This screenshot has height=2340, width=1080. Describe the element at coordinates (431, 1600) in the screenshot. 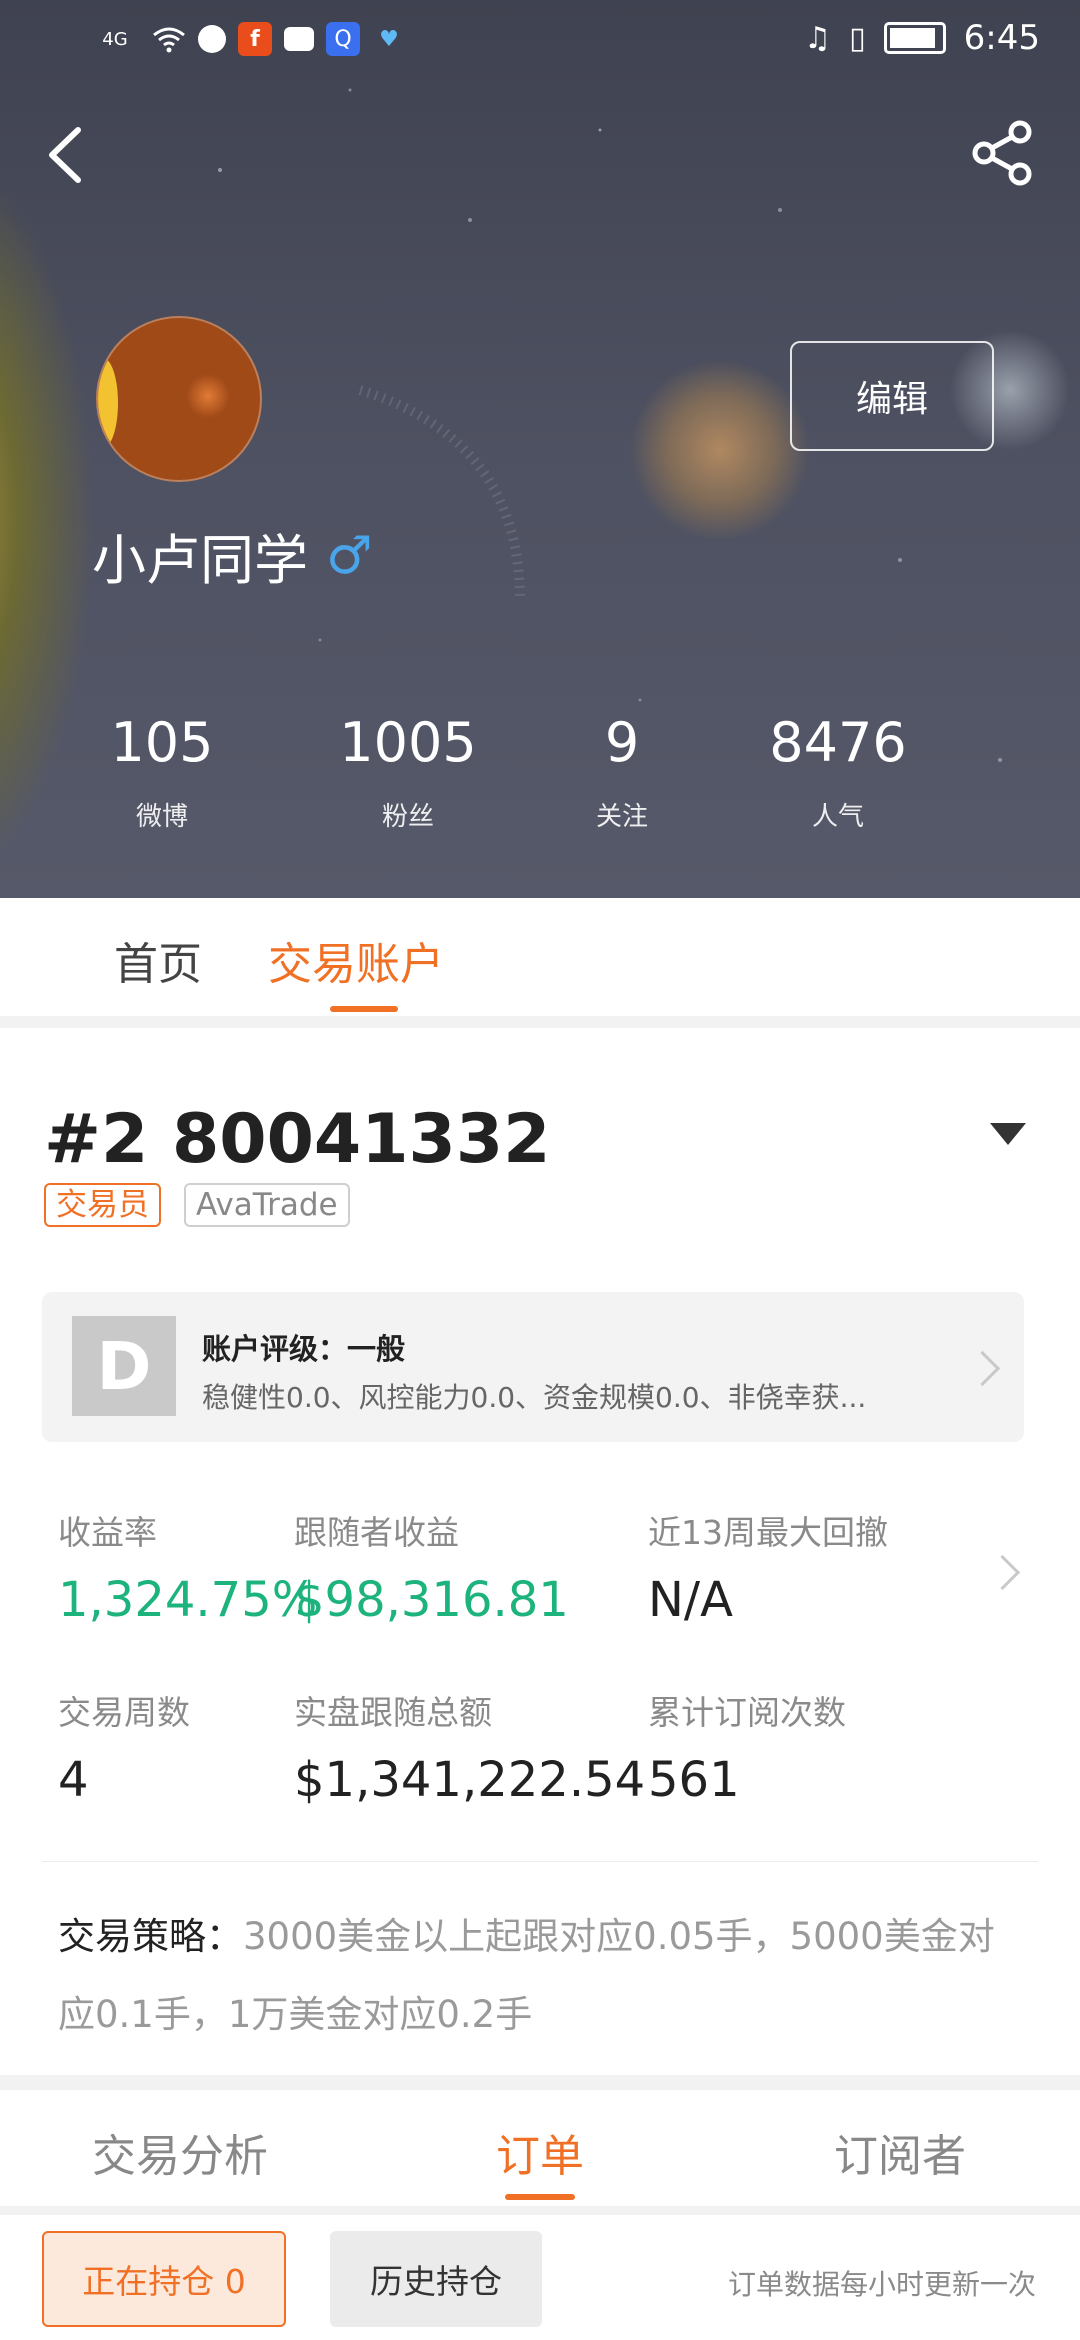

I see `metric-value: $98,316.81` at that location.